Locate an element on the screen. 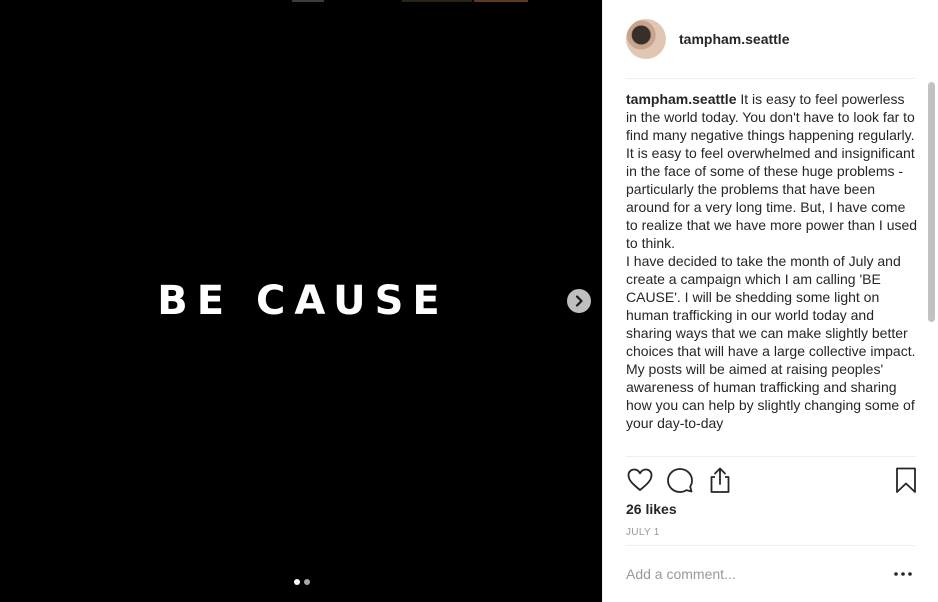  ellipsis-icon is located at coordinates (903, 574).